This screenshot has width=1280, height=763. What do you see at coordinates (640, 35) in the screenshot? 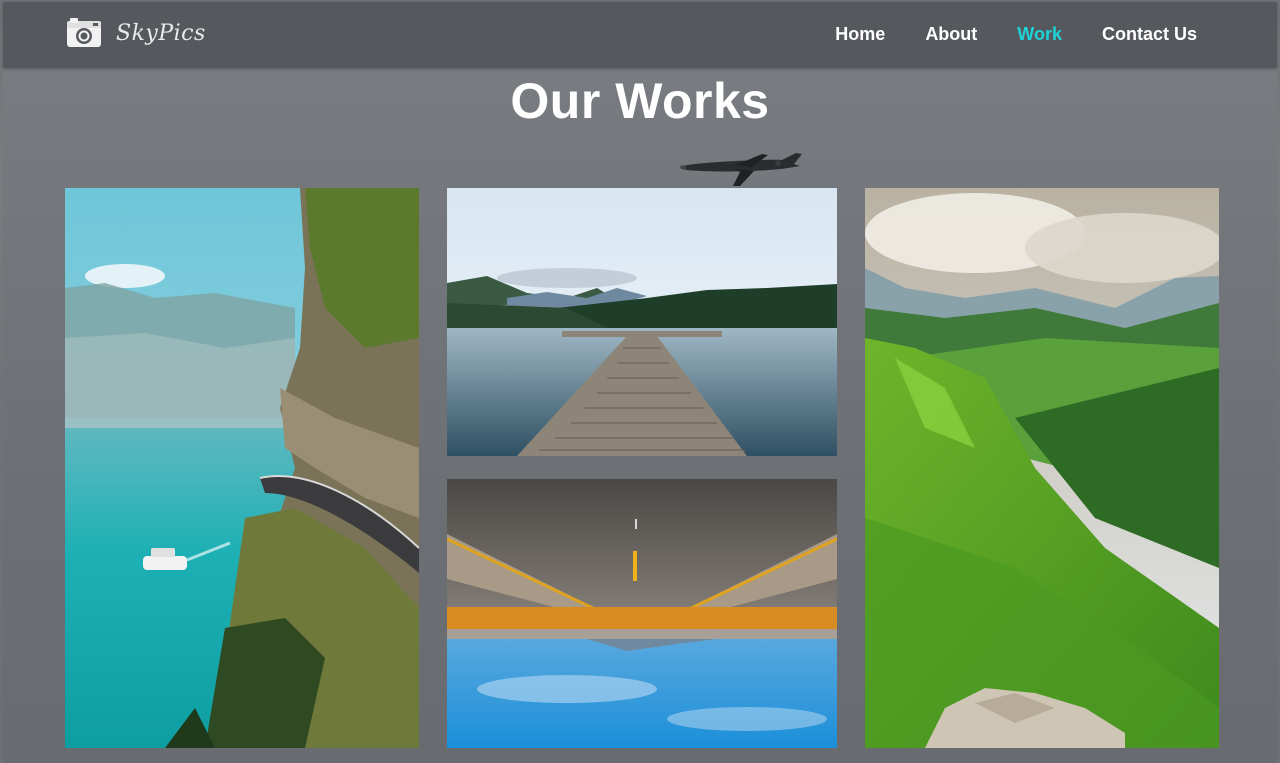
I see `navbar: SkyPics Home About Work Contact Us` at bounding box center [640, 35].